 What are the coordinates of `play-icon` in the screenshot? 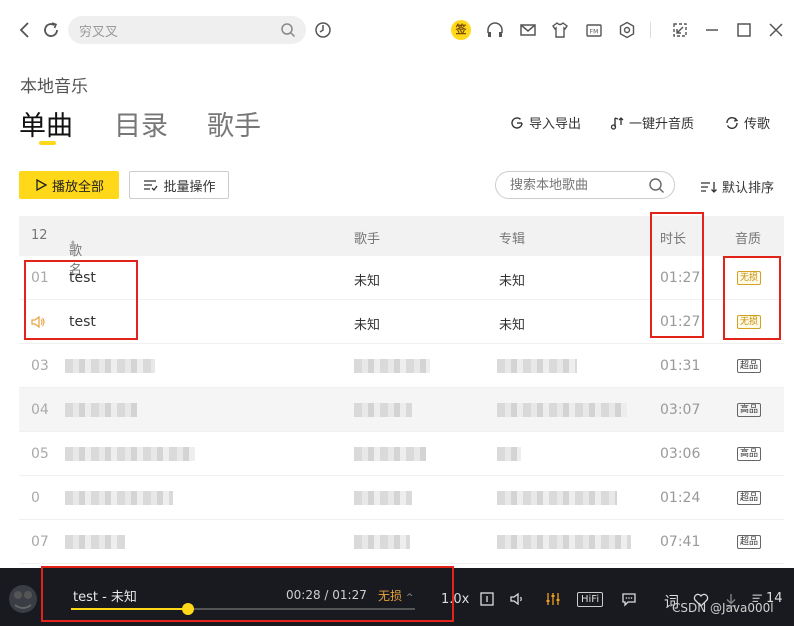 It's located at (42, 185).